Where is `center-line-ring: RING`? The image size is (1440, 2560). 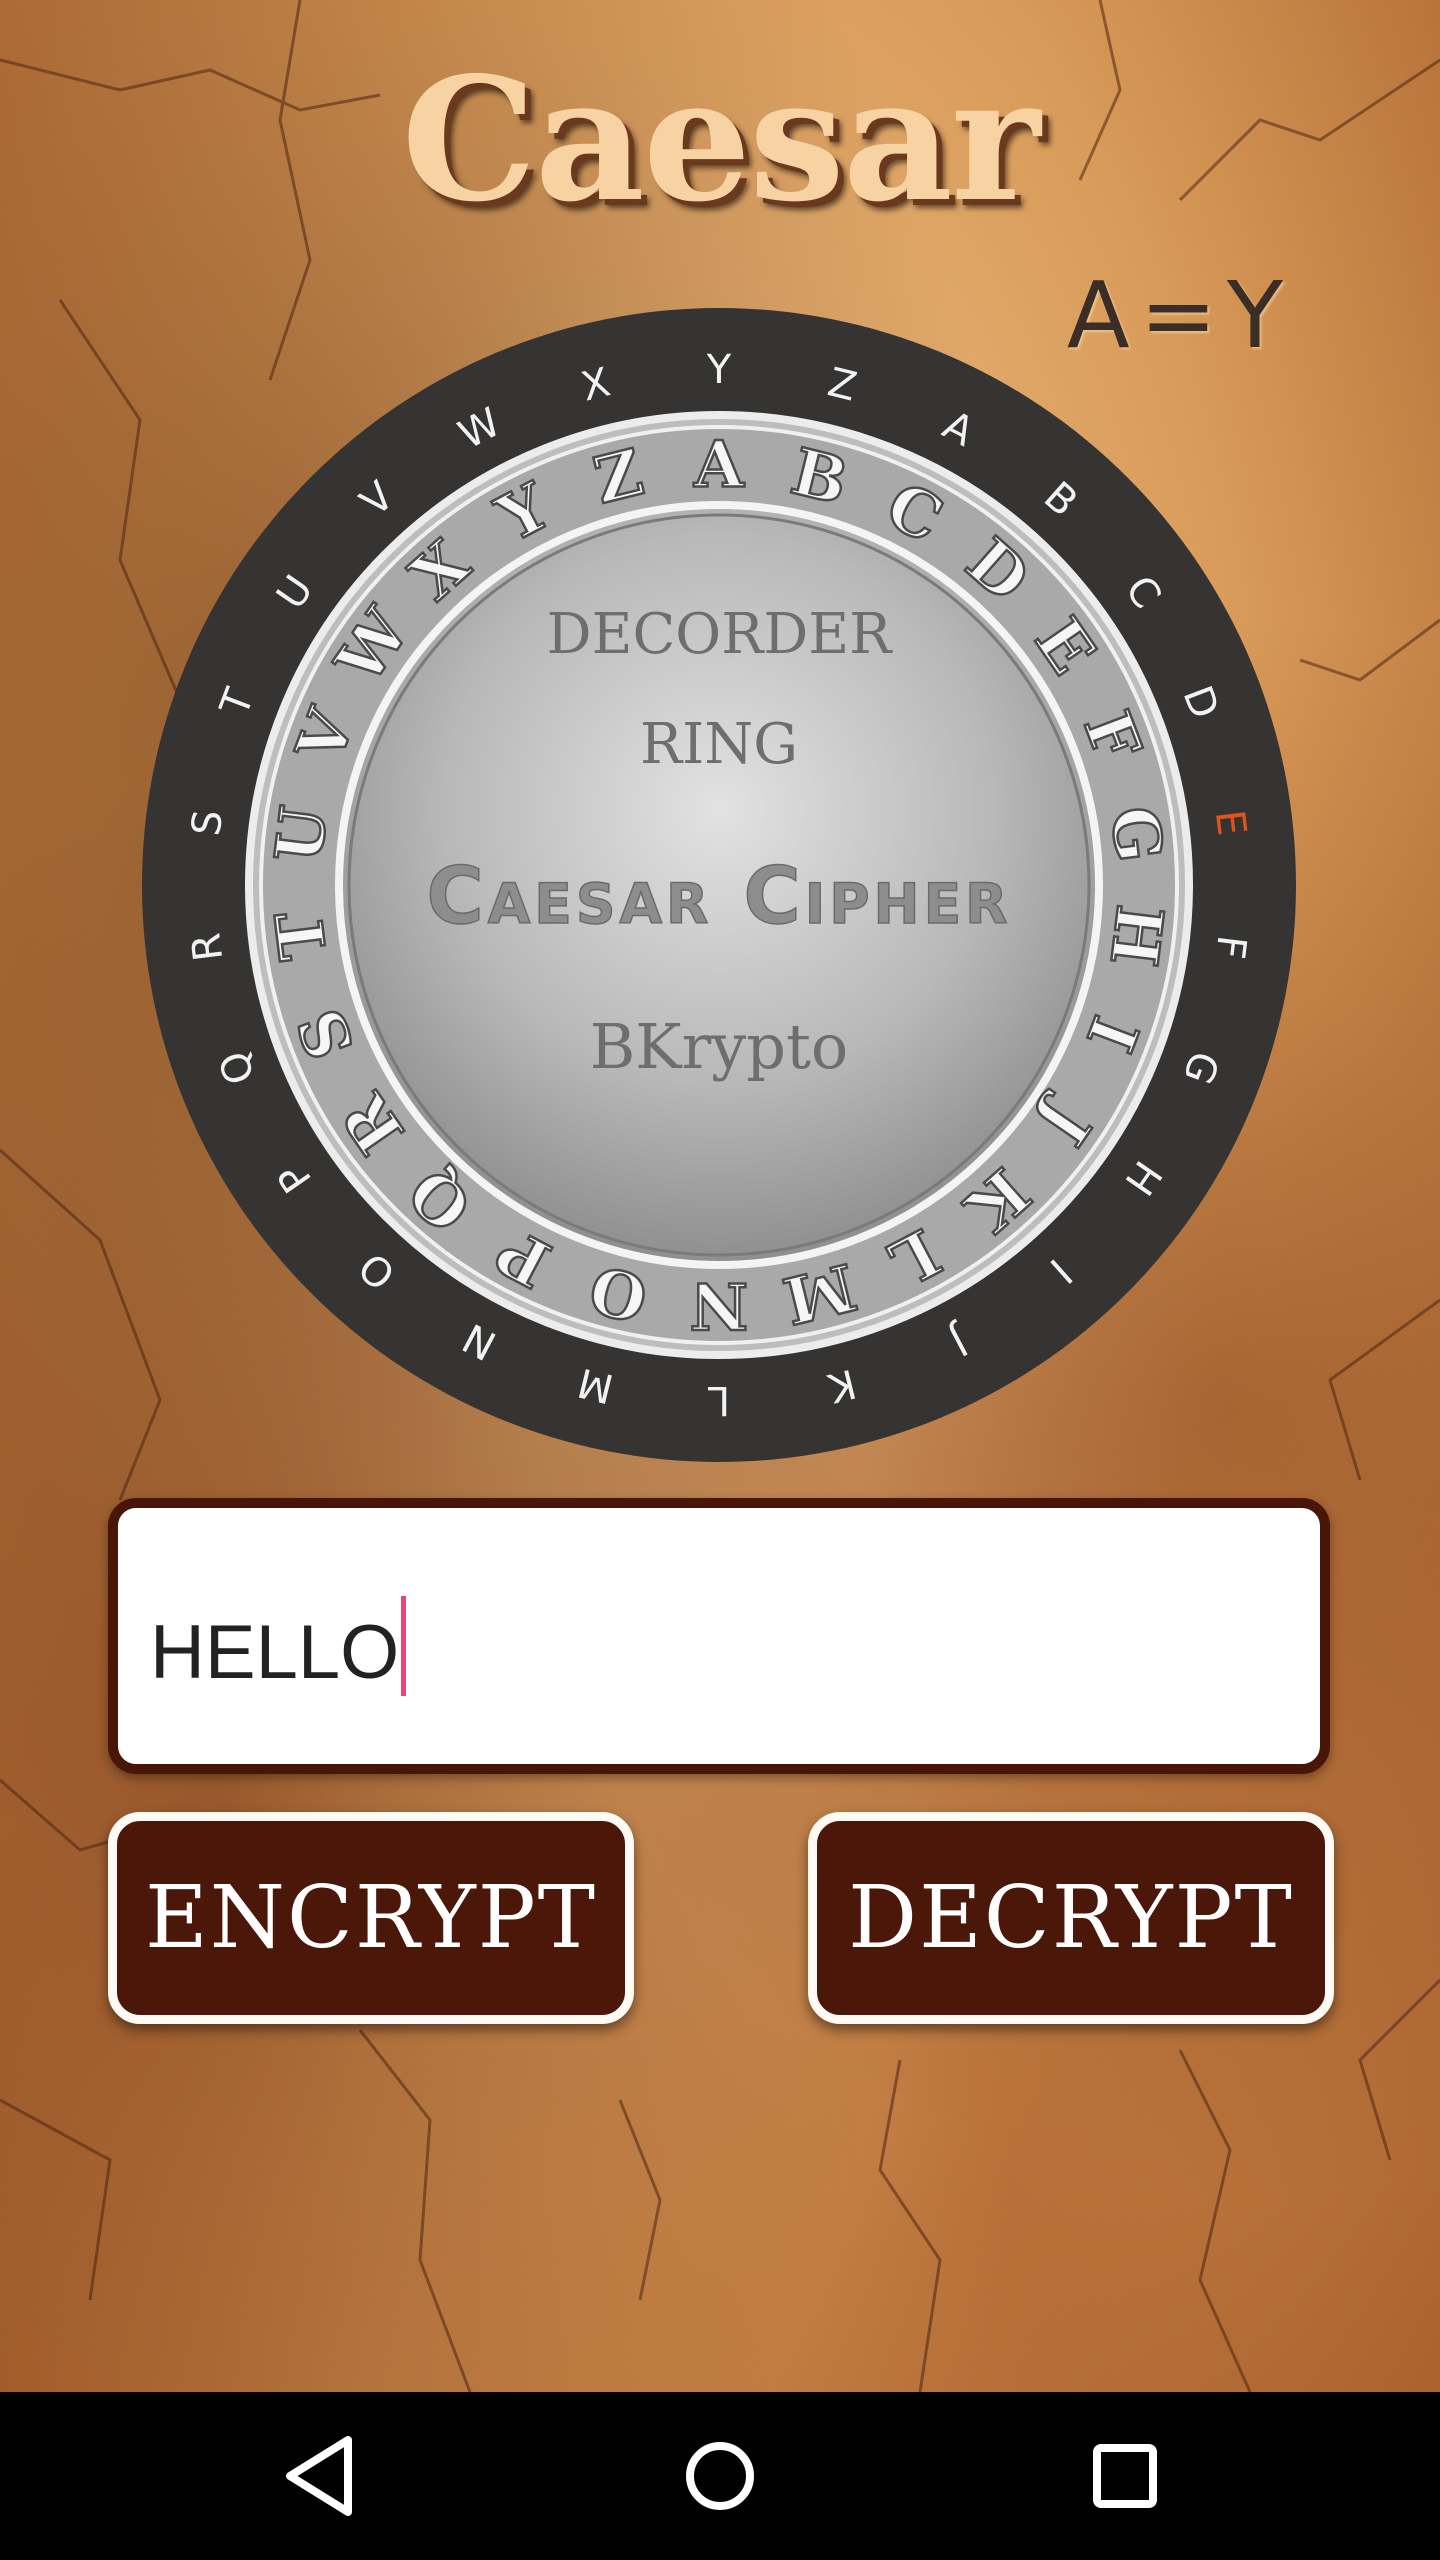 center-line-ring: RING is located at coordinates (719, 744).